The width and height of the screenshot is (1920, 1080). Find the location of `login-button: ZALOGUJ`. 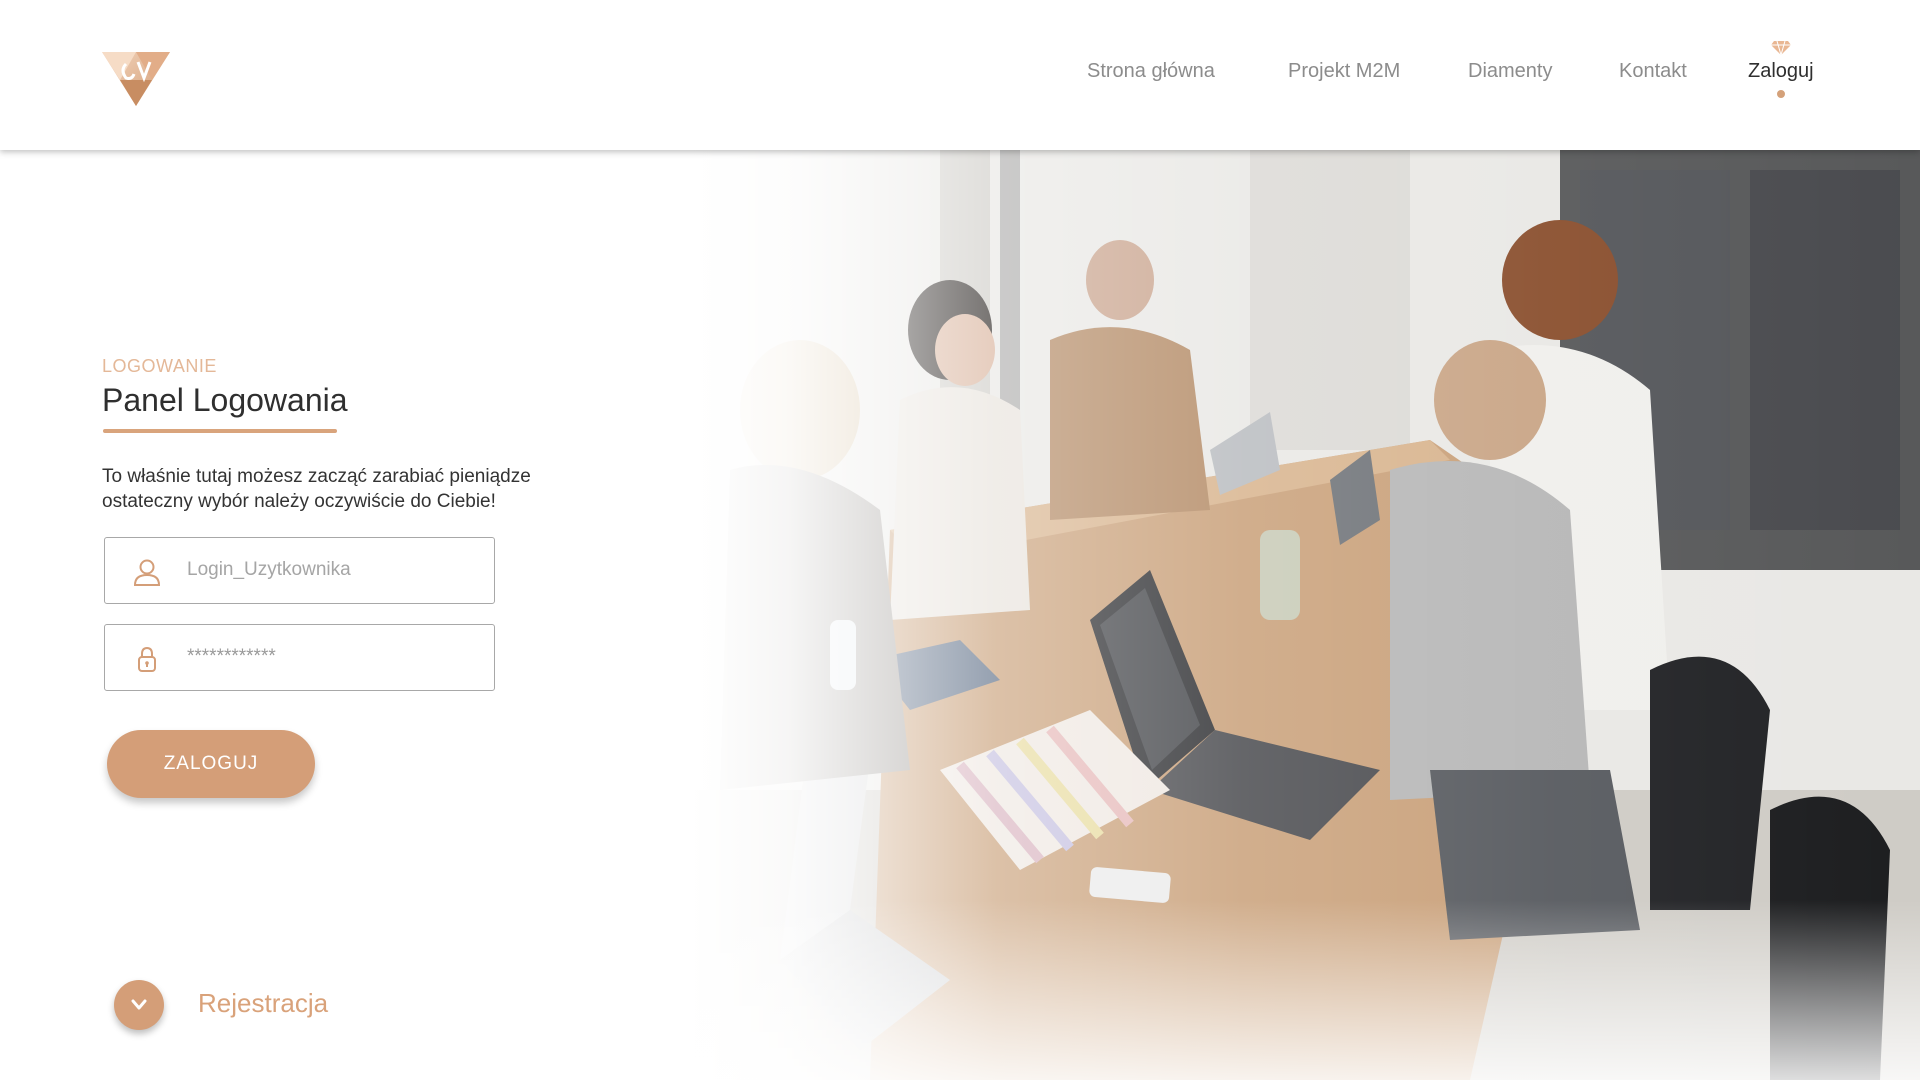

login-button: ZALOGUJ is located at coordinates (211, 764).